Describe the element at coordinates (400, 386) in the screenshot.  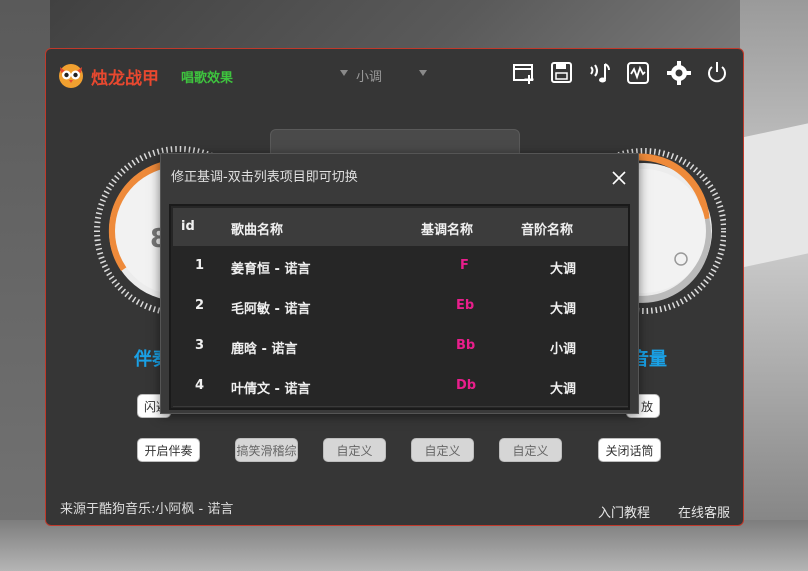
I see `table-row: 4 叶倩文 - 诺言 Db 大调` at that location.